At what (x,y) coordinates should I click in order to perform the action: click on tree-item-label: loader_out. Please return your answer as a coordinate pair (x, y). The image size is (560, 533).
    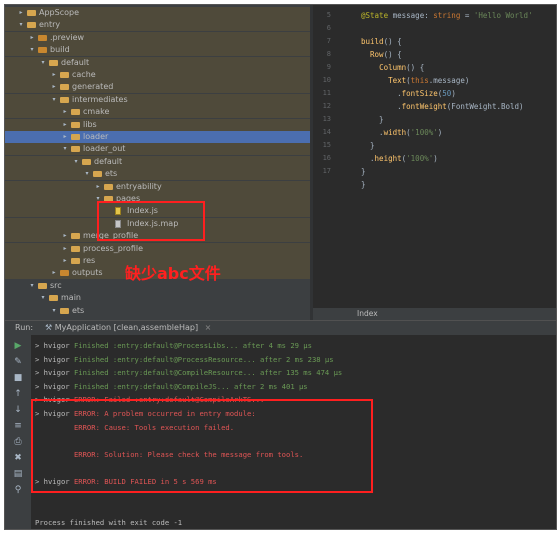
    Looking at the image, I should click on (104, 149).